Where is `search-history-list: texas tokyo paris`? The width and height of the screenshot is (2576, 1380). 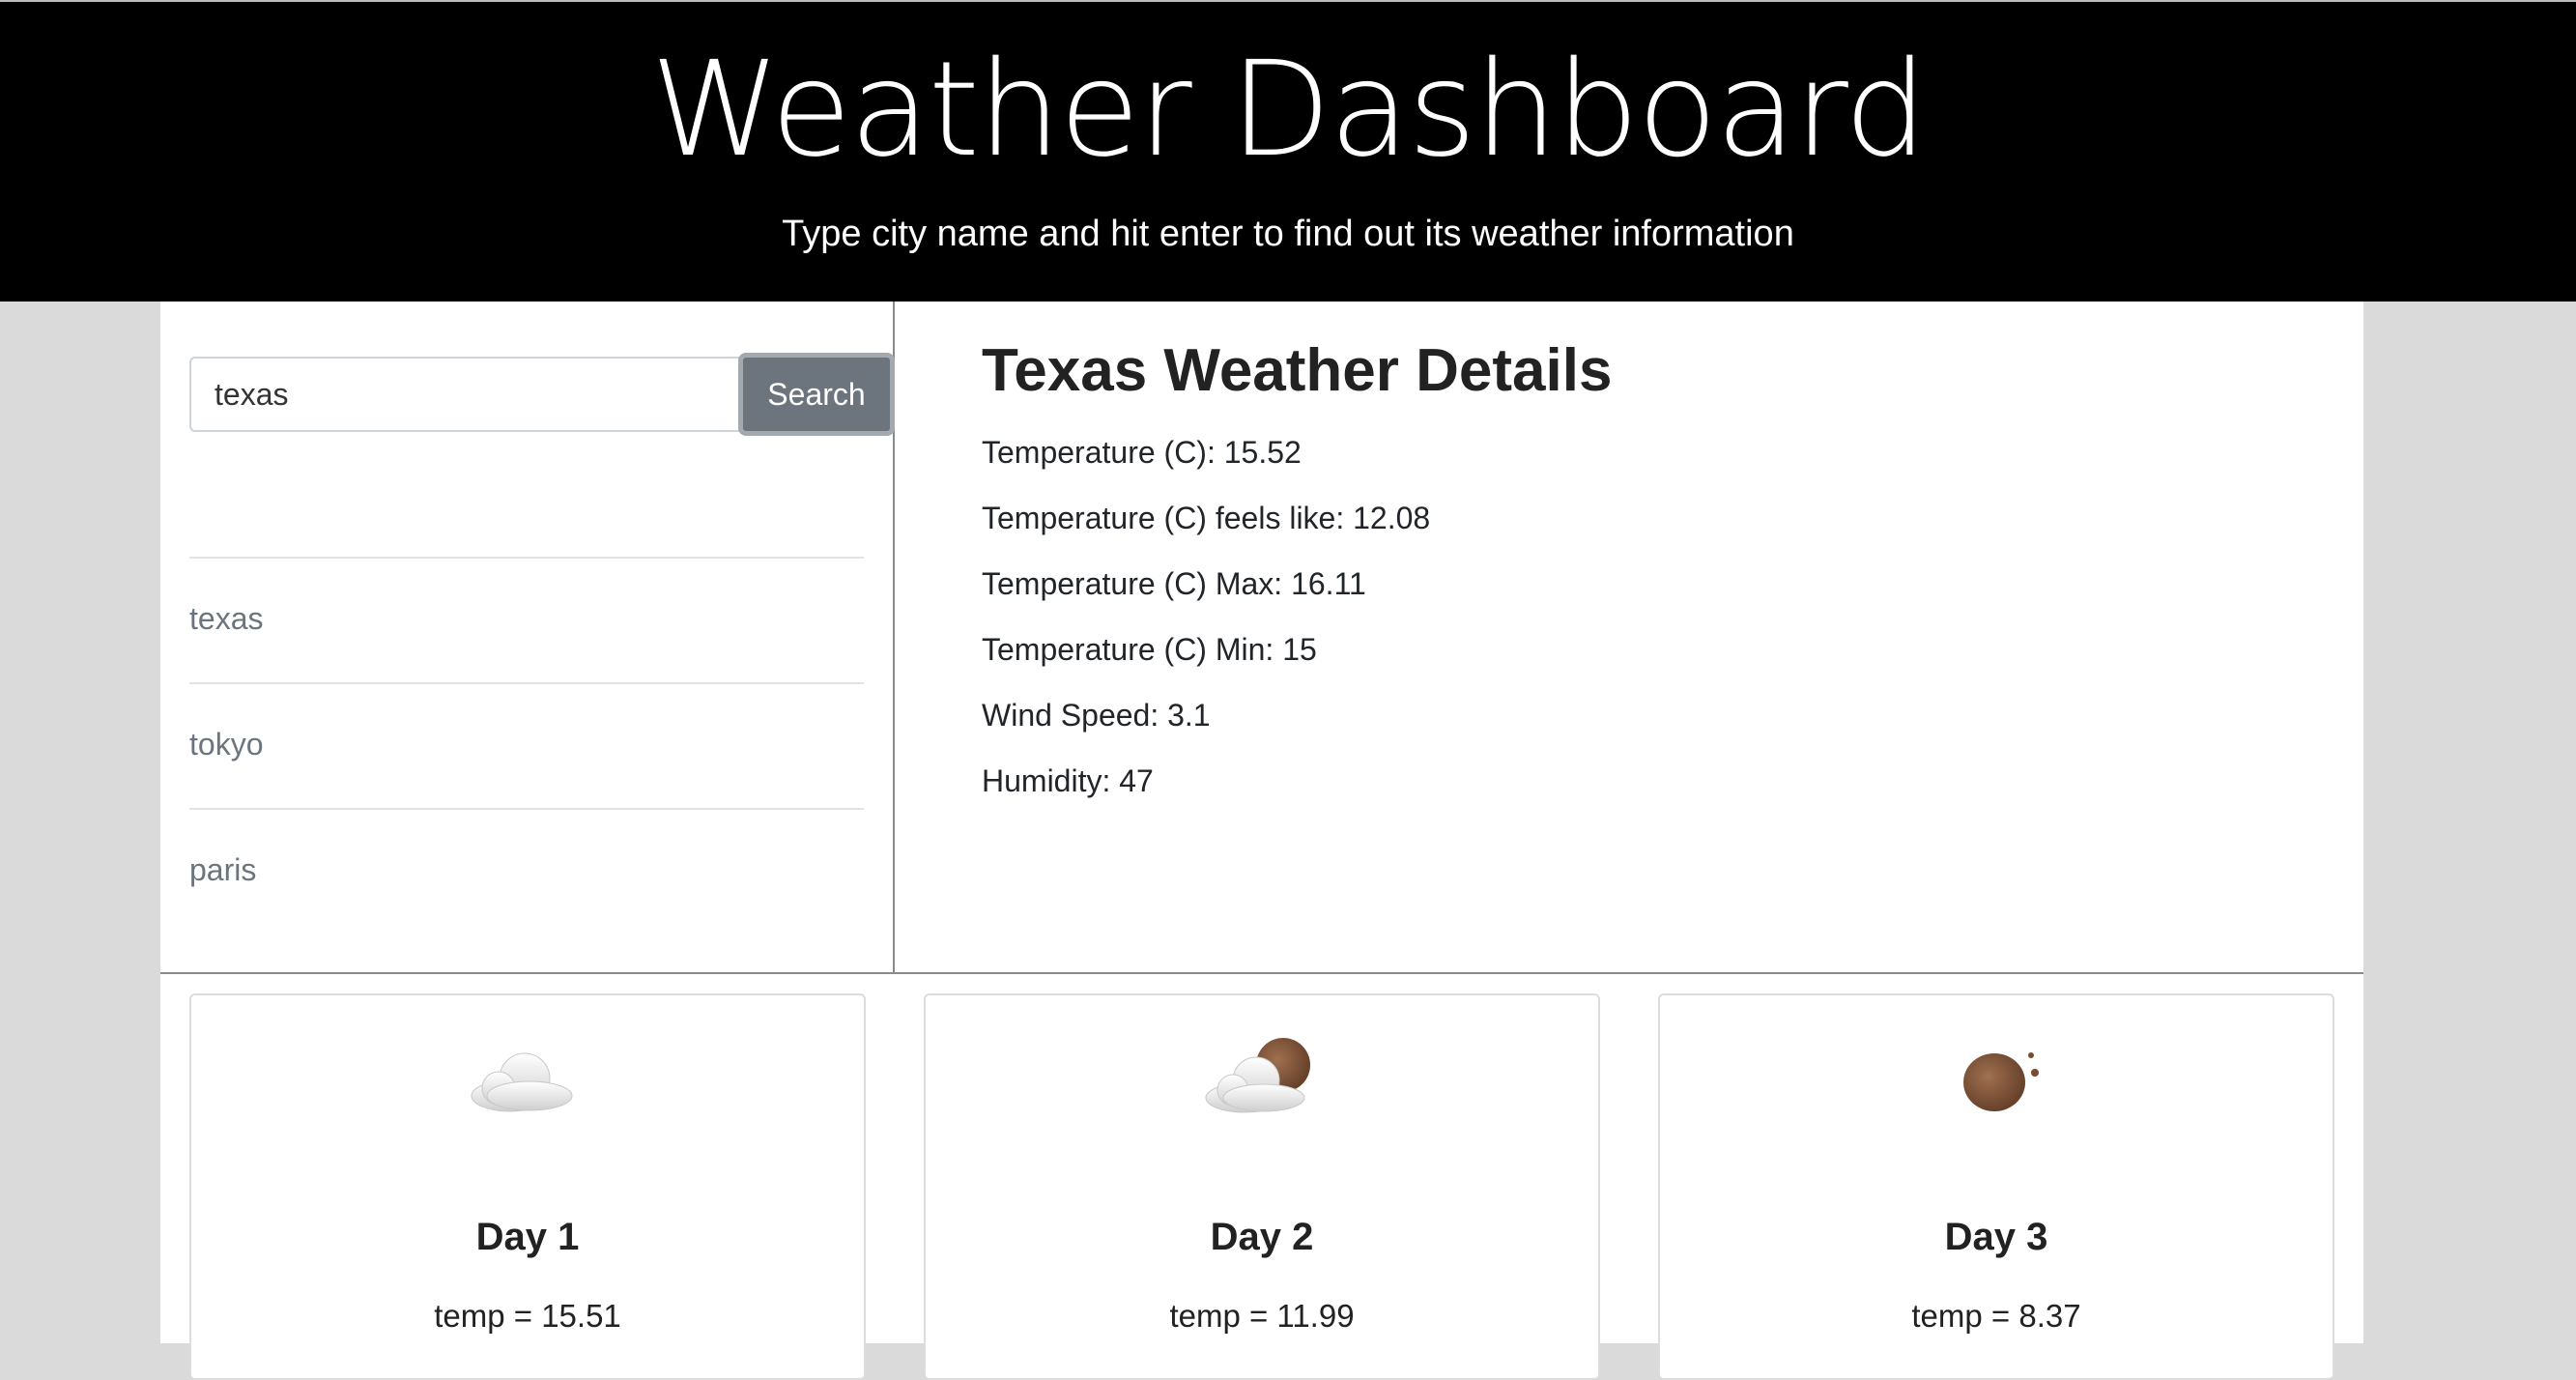
search-history-list: texas tokyo paris is located at coordinates (527, 745).